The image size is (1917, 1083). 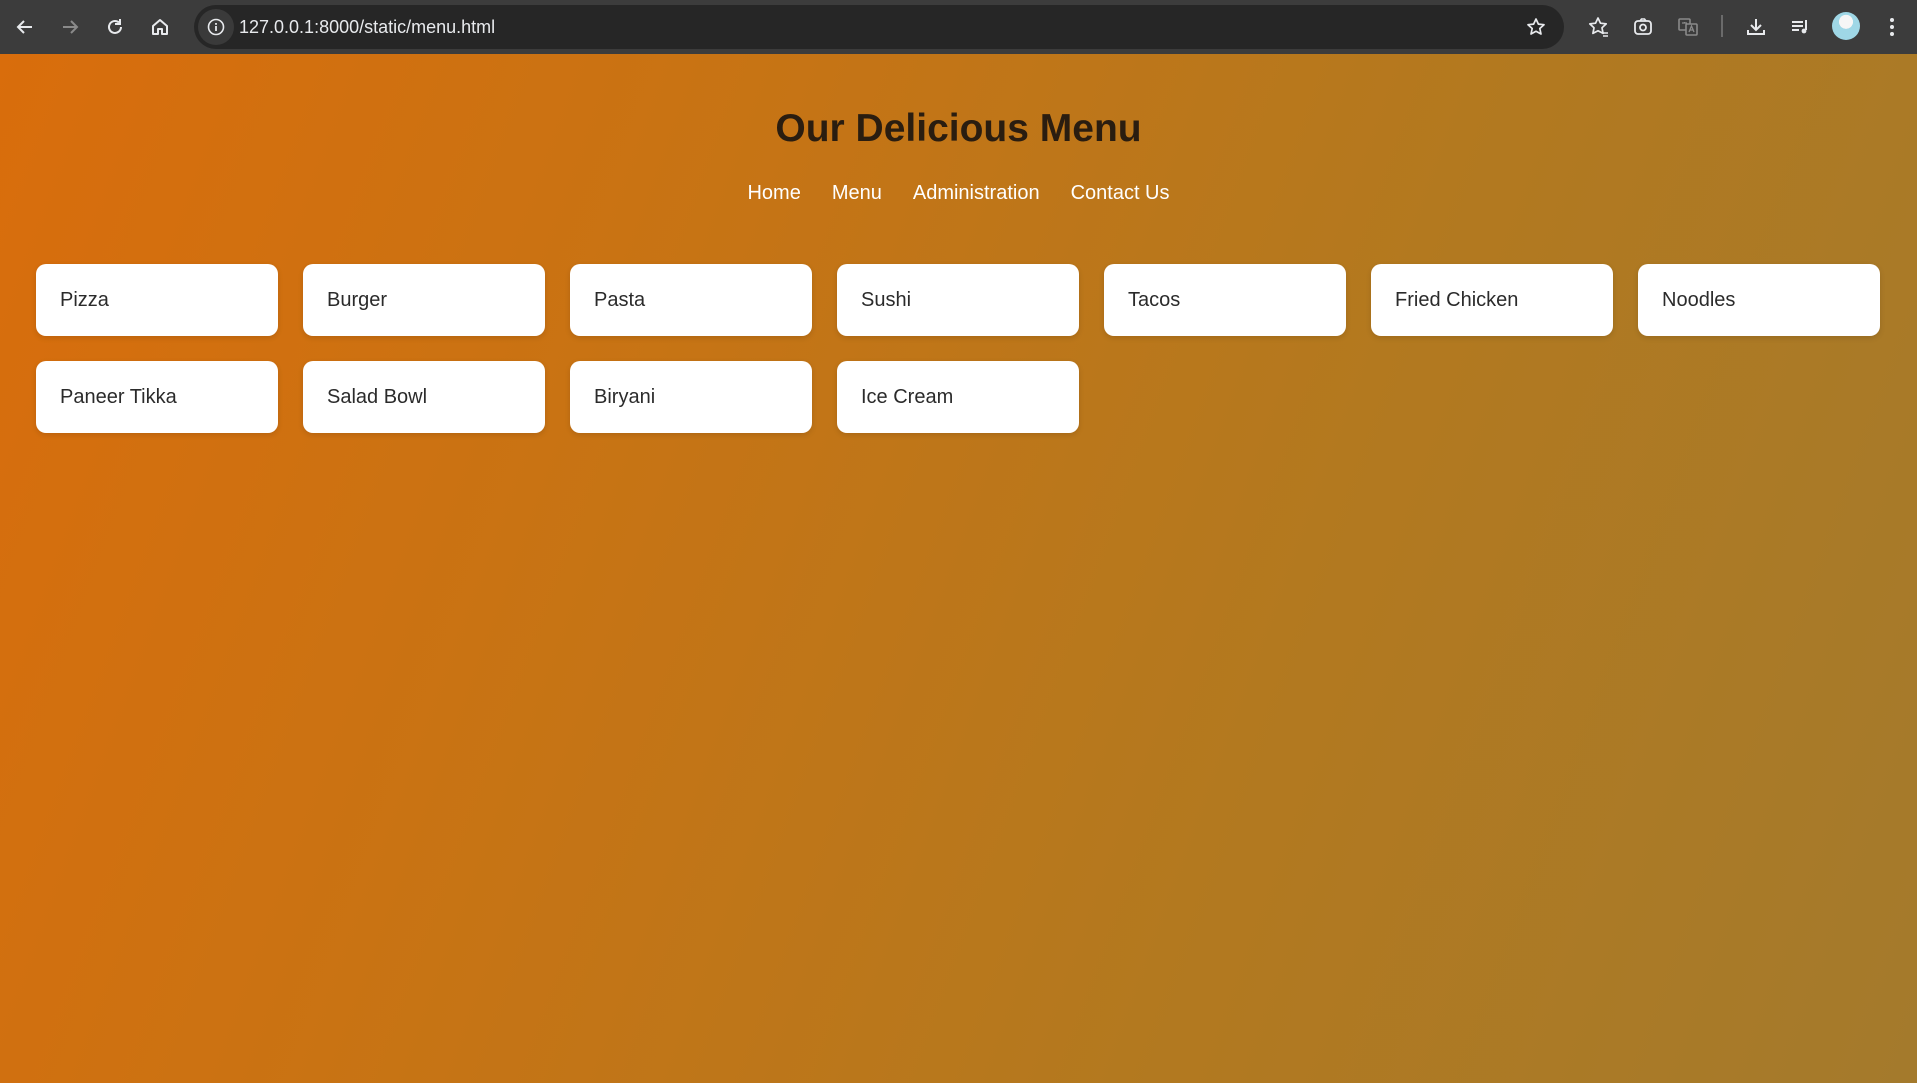 I want to click on forward-button, so click(x=70, y=27).